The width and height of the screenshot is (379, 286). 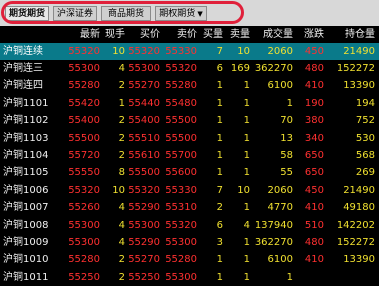 What do you see at coordinates (84, 242) in the screenshot?
I see `last-price: 55300` at bounding box center [84, 242].